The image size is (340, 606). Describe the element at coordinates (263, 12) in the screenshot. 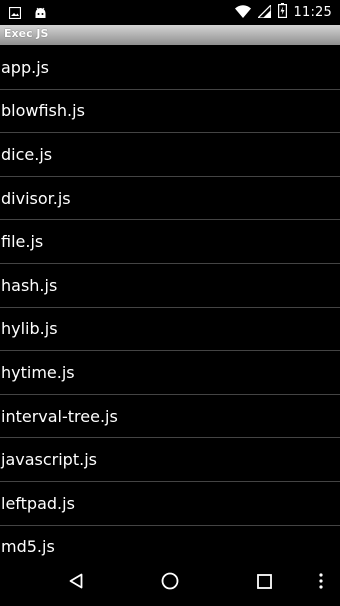

I see `signal-icon` at that location.